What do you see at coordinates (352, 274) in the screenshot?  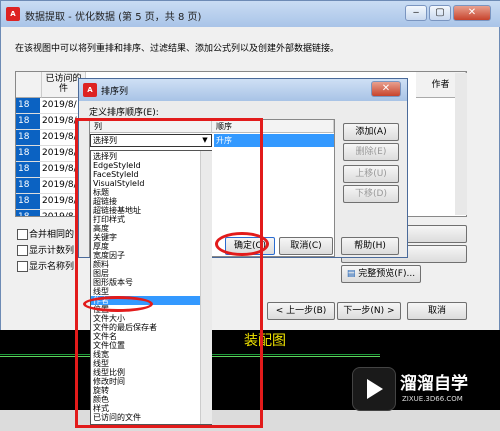 I see `preview-icon: ▤` at bounding box center [352, 274].